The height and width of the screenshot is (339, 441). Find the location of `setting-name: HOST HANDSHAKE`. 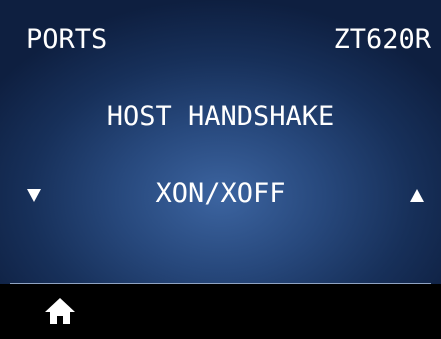

setting-name: HOST HANDSHAKE is located at coordinates (220, 116).